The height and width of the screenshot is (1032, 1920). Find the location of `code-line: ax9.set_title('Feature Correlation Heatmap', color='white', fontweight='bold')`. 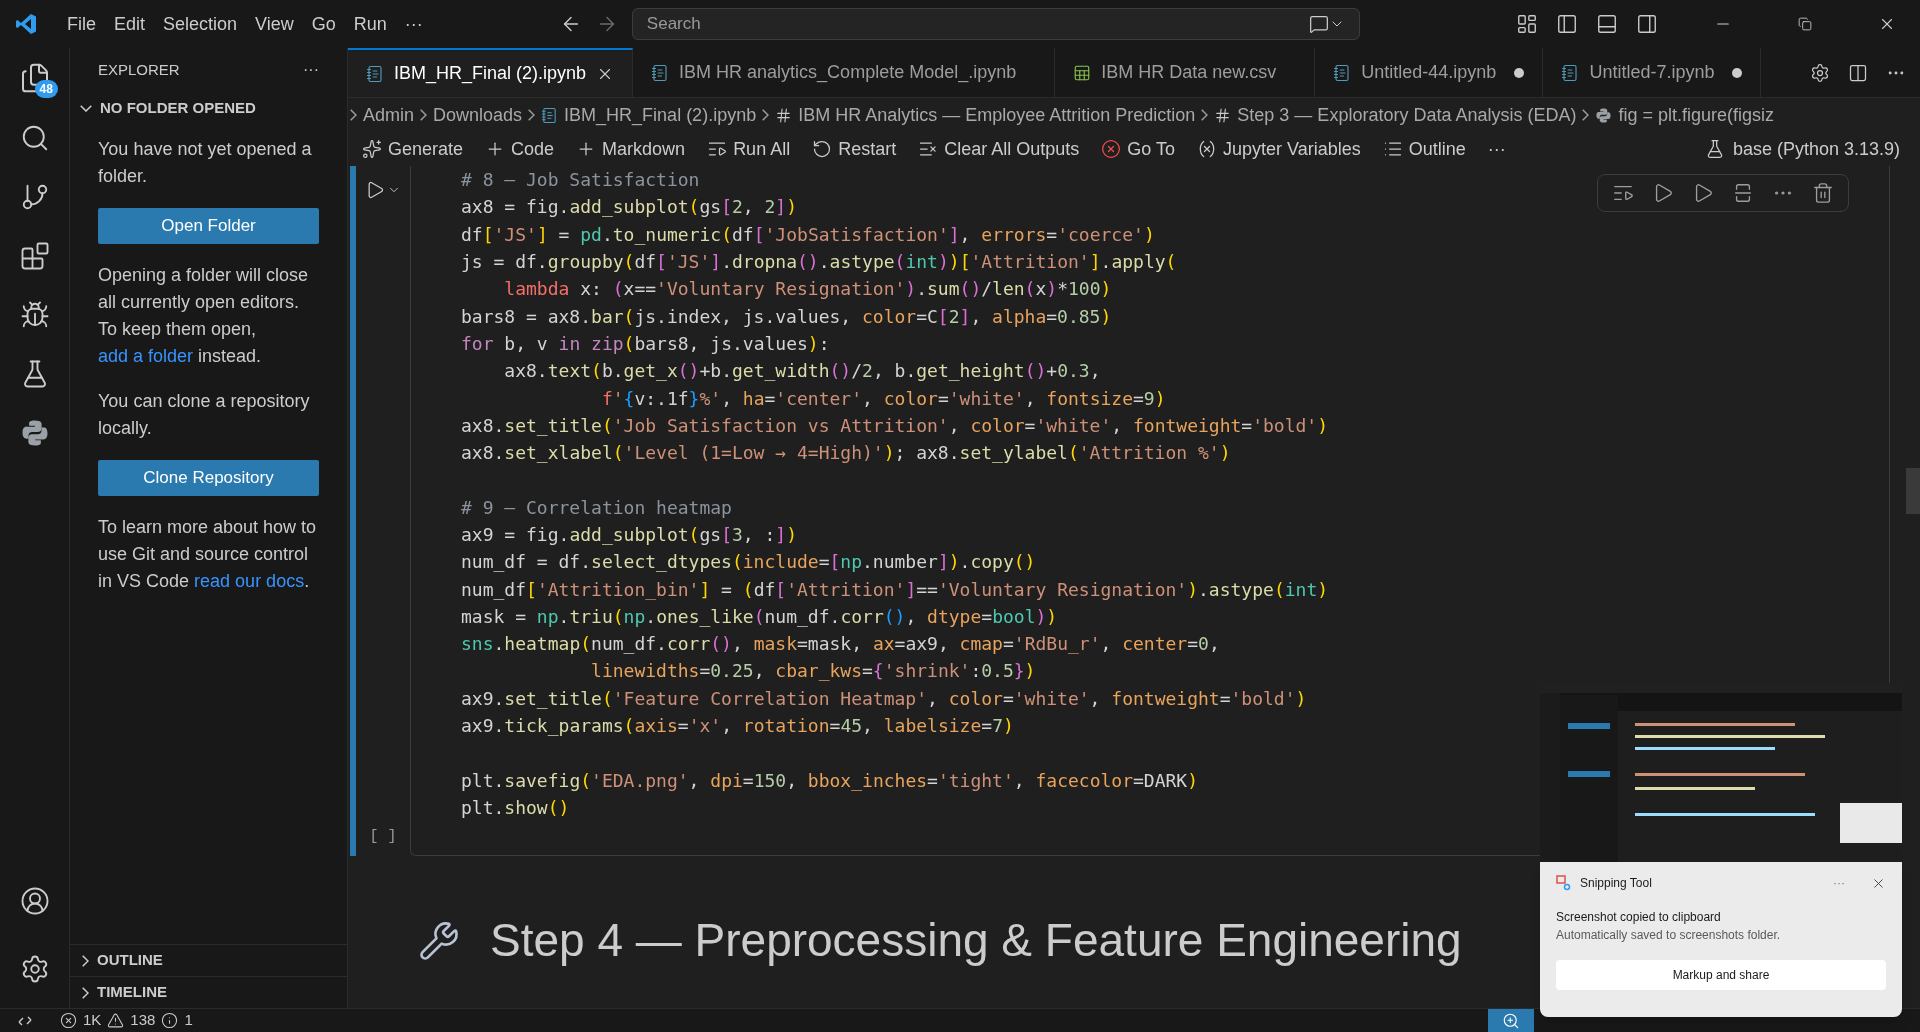

code-line: ax9.set_title('Feature Correlation Heatmap', color='white', fontweight='bold') is located at coordinates (884, 698).